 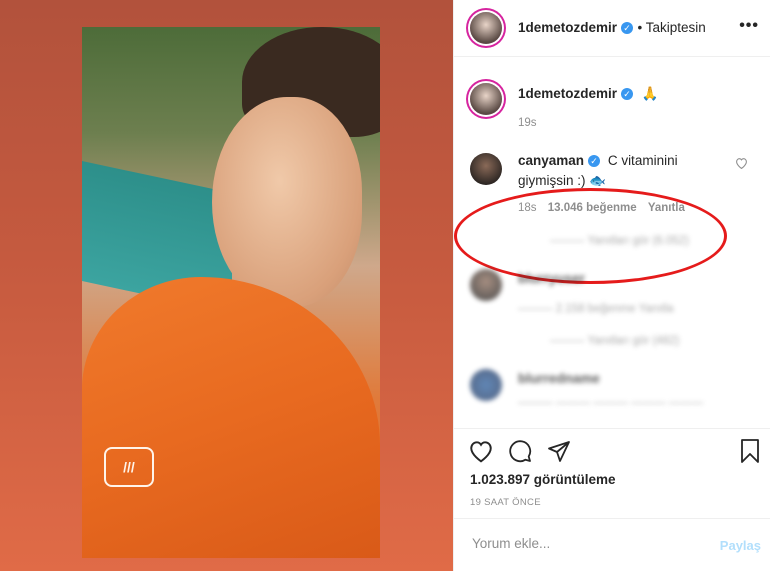 What do you see at coordinates (619, 241) in the screenshot?
I see `view-replies: ——— Yanıtları gör (6.052)` at bounding box center [619, 241].